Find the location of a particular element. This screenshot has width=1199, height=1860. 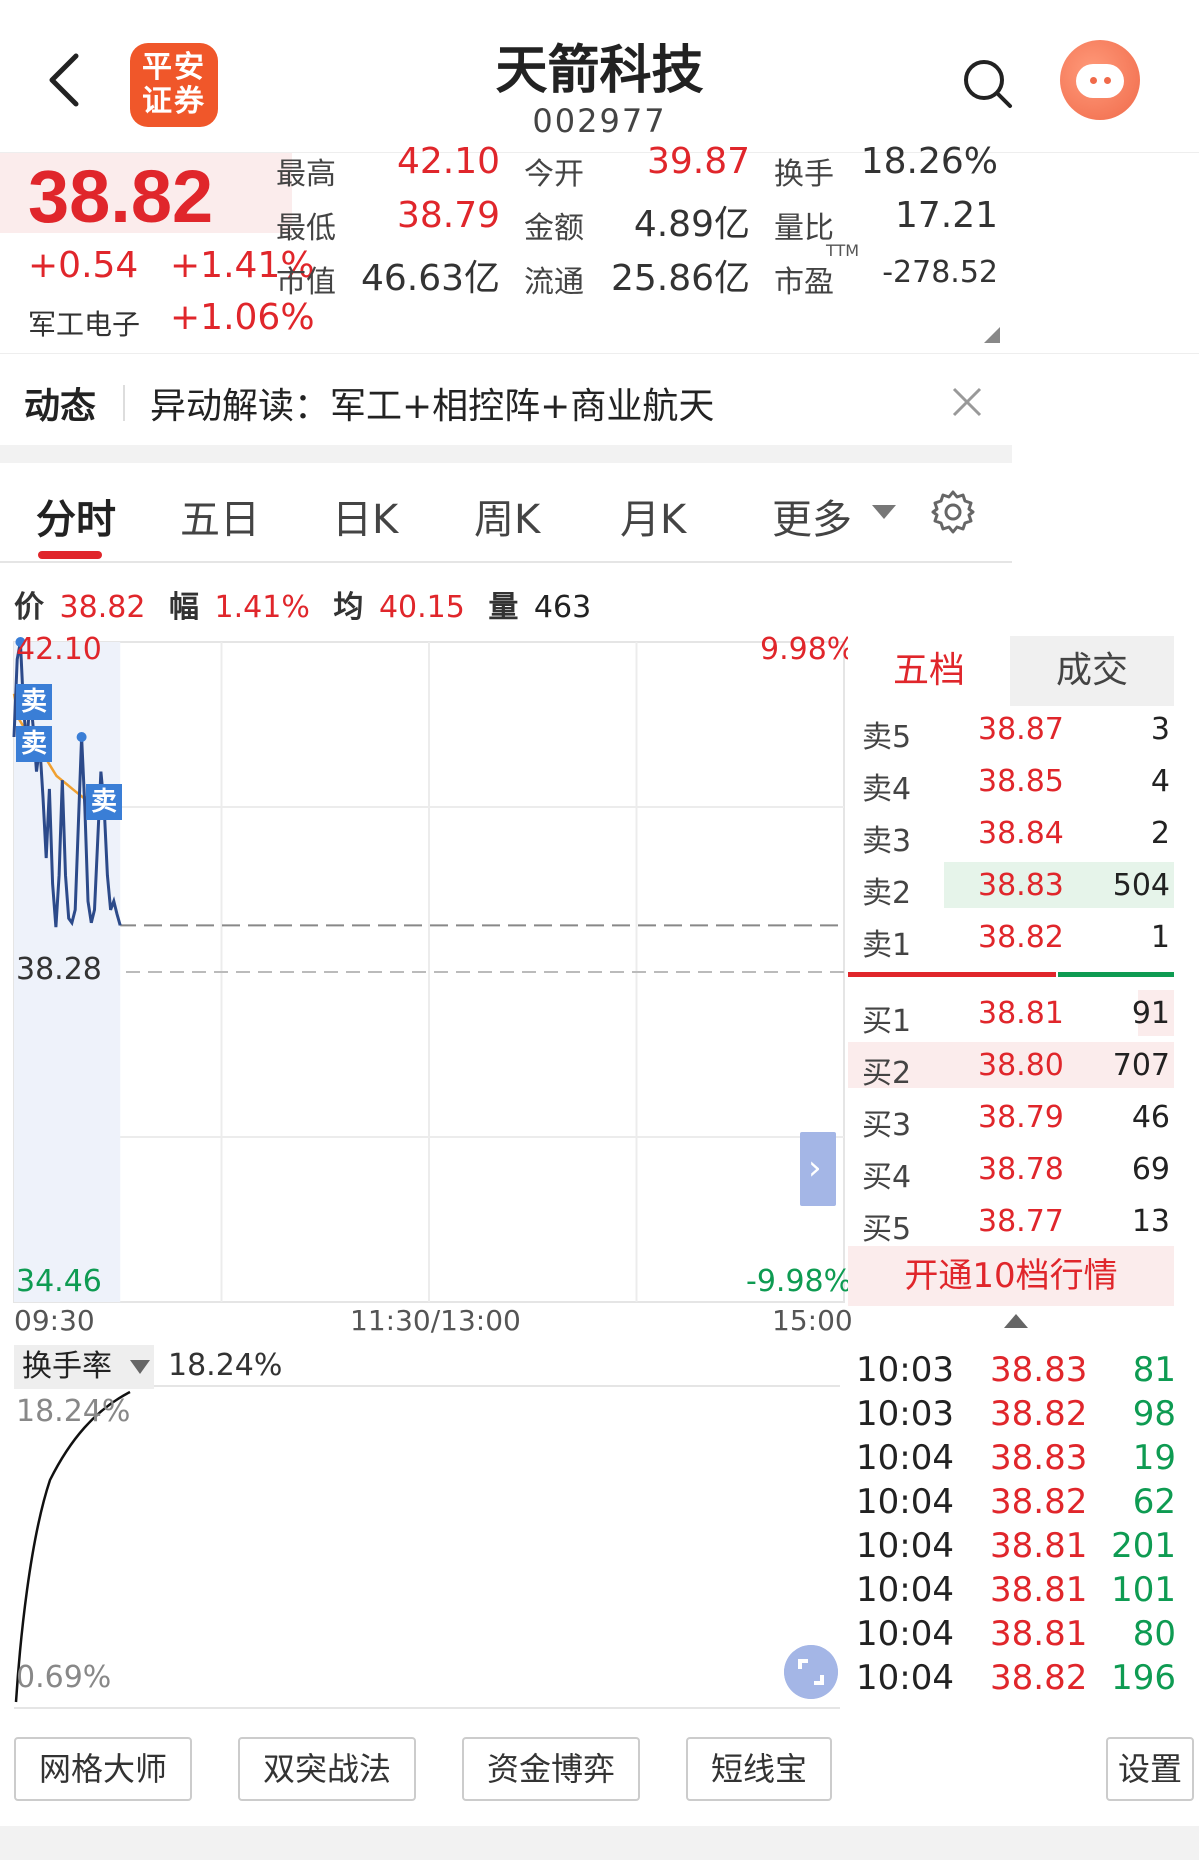

bid-row: 买4 38.78 69 is located at coordinates (1011, 1170).